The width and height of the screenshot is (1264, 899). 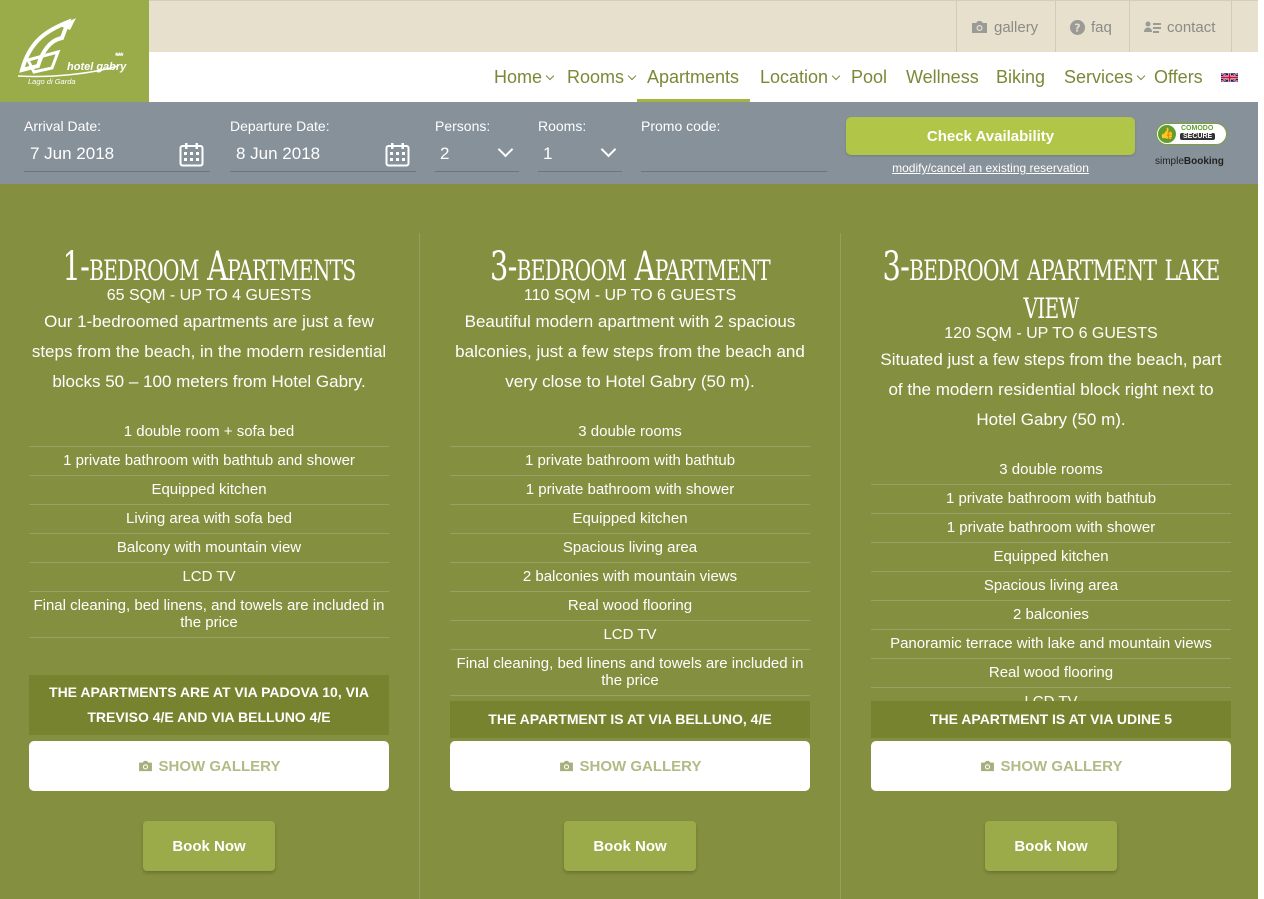 I want to click on nav-location-label: Location, so click(x=794, y=77).